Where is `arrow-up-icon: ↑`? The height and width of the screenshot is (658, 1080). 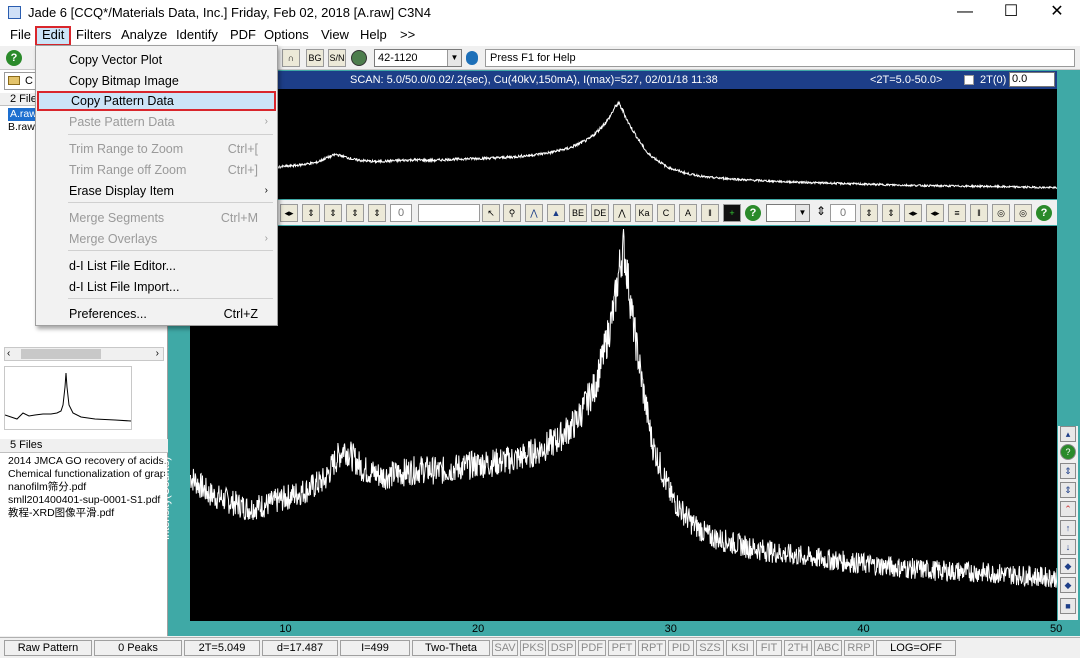 arrow-up-icon: ↑ is located at coordinates (1068, 528).